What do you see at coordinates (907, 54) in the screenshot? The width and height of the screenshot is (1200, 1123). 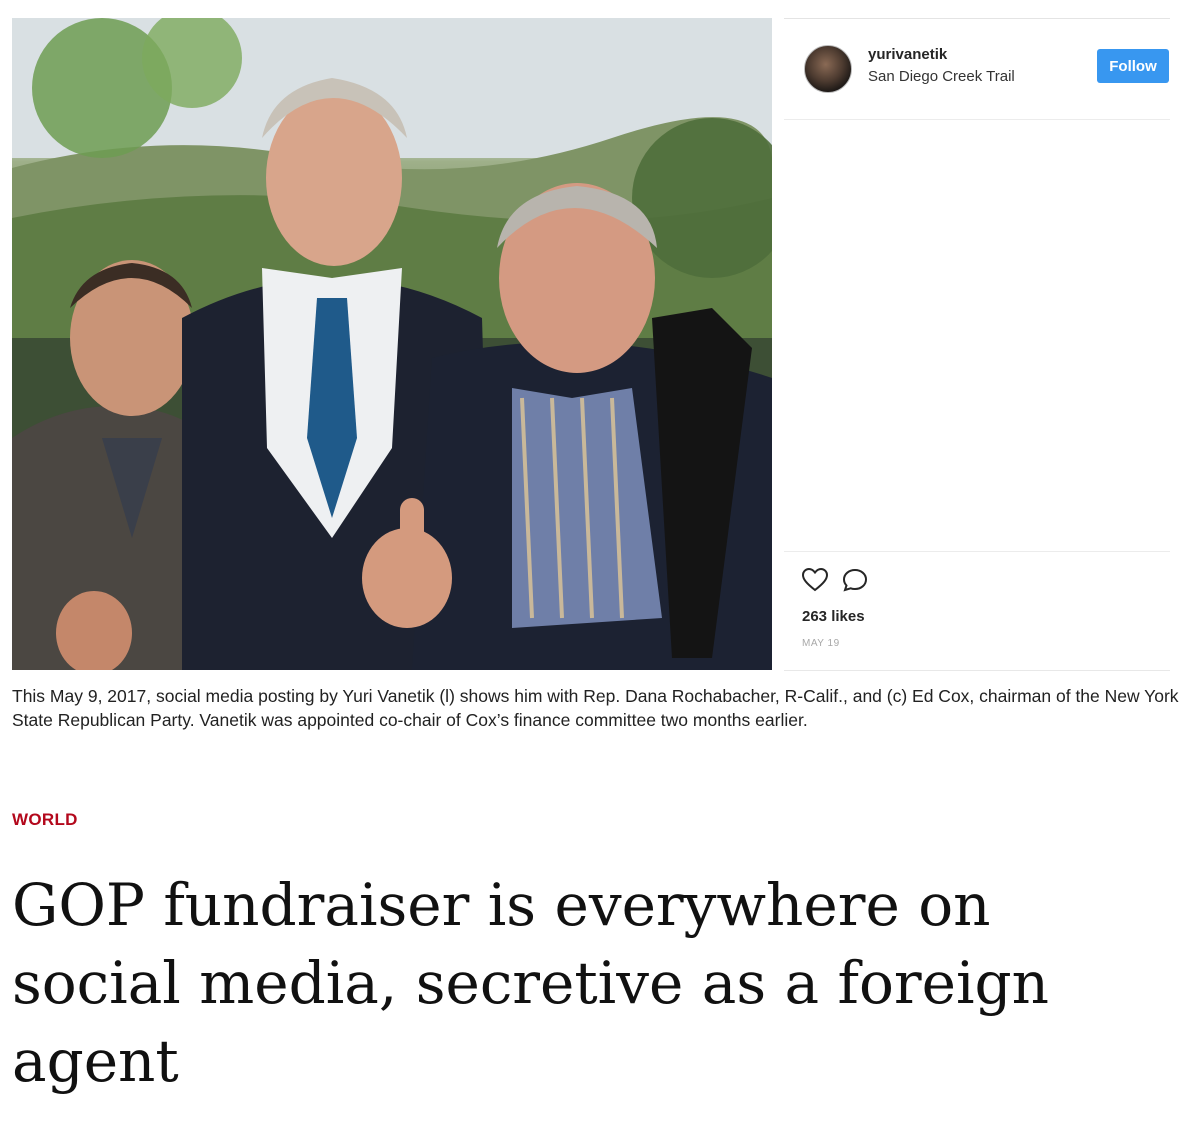 I see `username: yurivanetik` at bounding box center [907, 54].